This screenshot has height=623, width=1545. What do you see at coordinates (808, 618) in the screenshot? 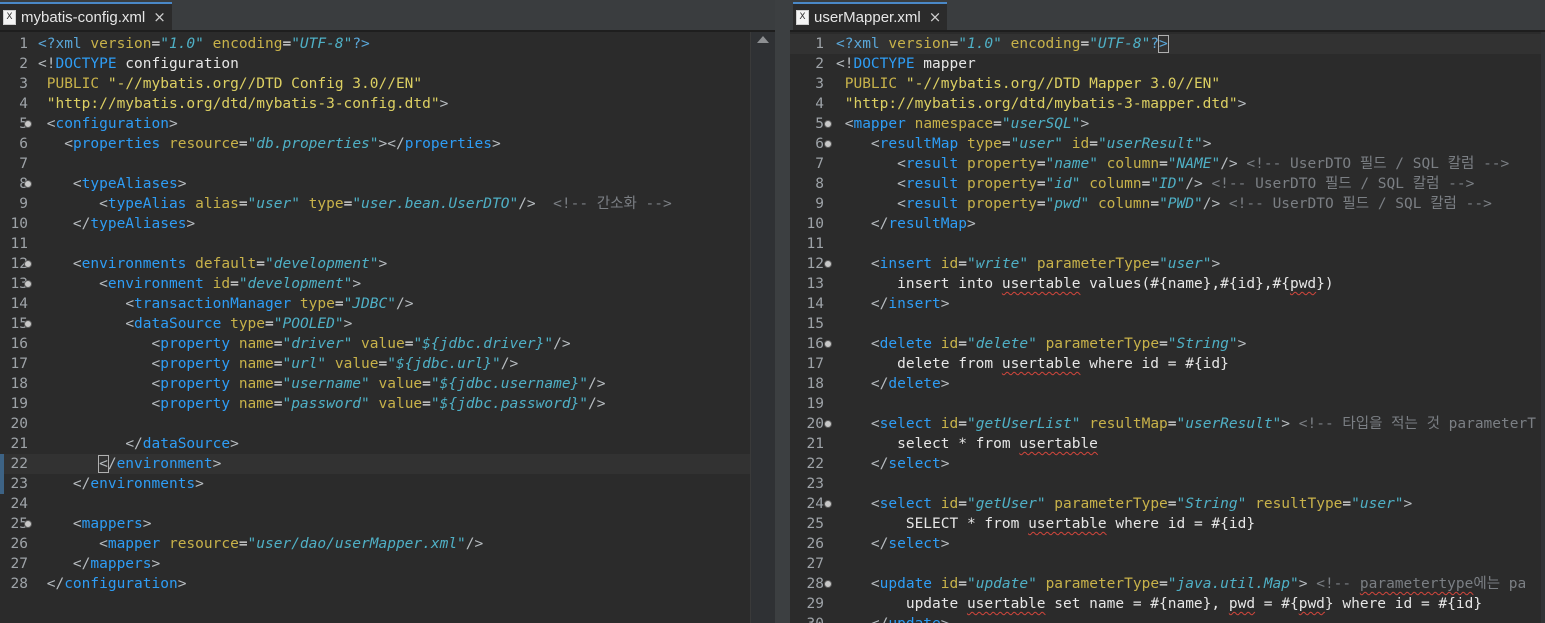
I see `line-number: 30` at bounding box center [808, 618].